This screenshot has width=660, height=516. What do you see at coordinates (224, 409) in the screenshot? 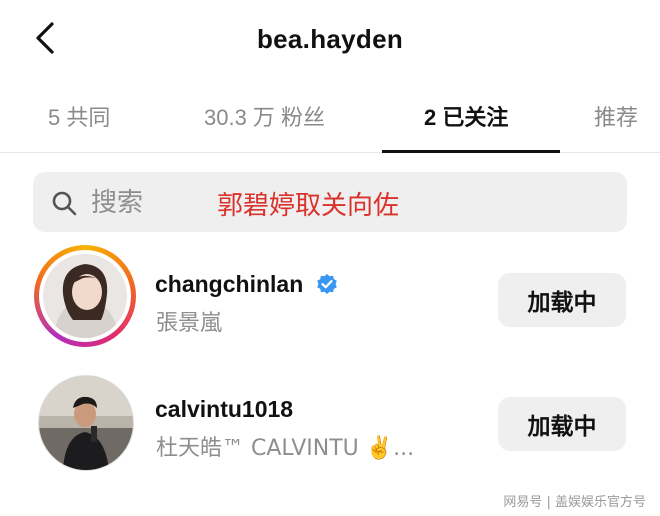
I see `username: calvintu1018` at bounding box center [224, 409].